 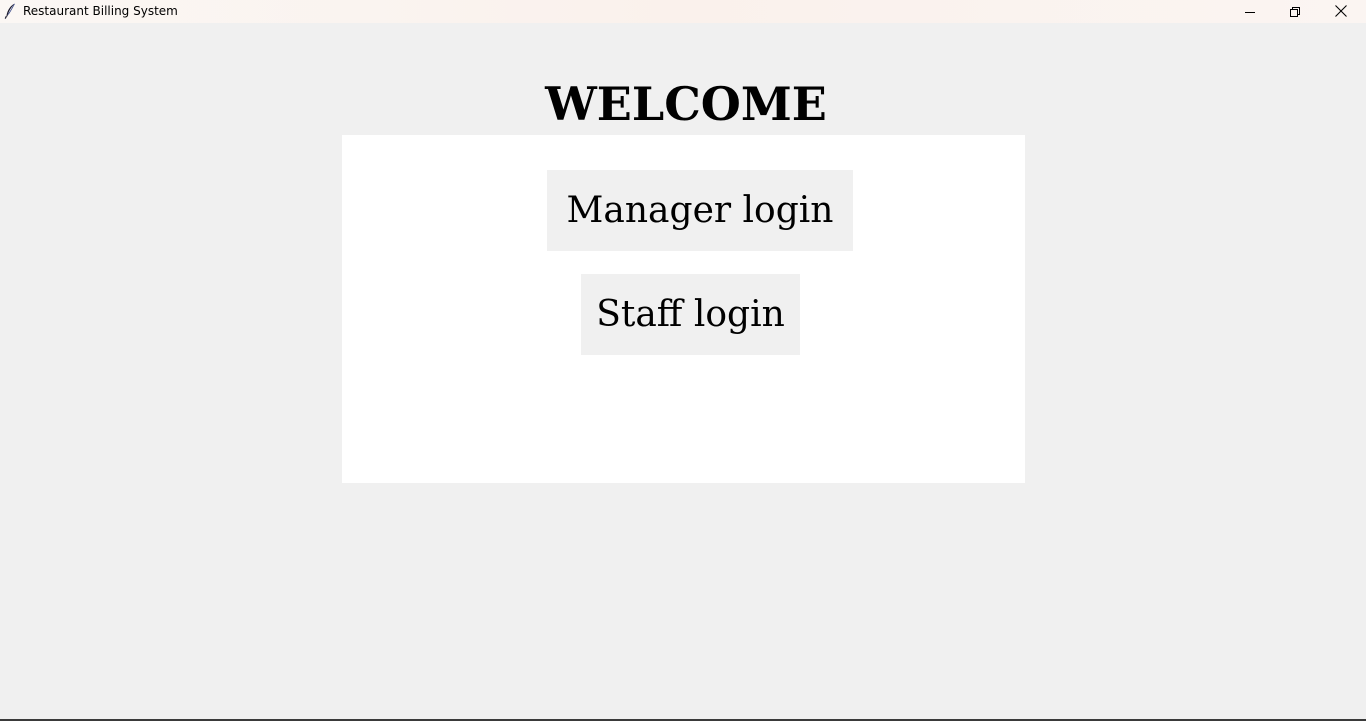 I want to click on close-icon, so click(x=1341, y=11).